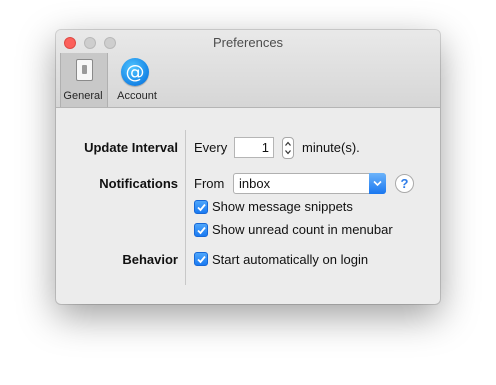 This screenshot has height=385, width=496. I want to click on mailbox-select-value: inbox, so click(255, 183).